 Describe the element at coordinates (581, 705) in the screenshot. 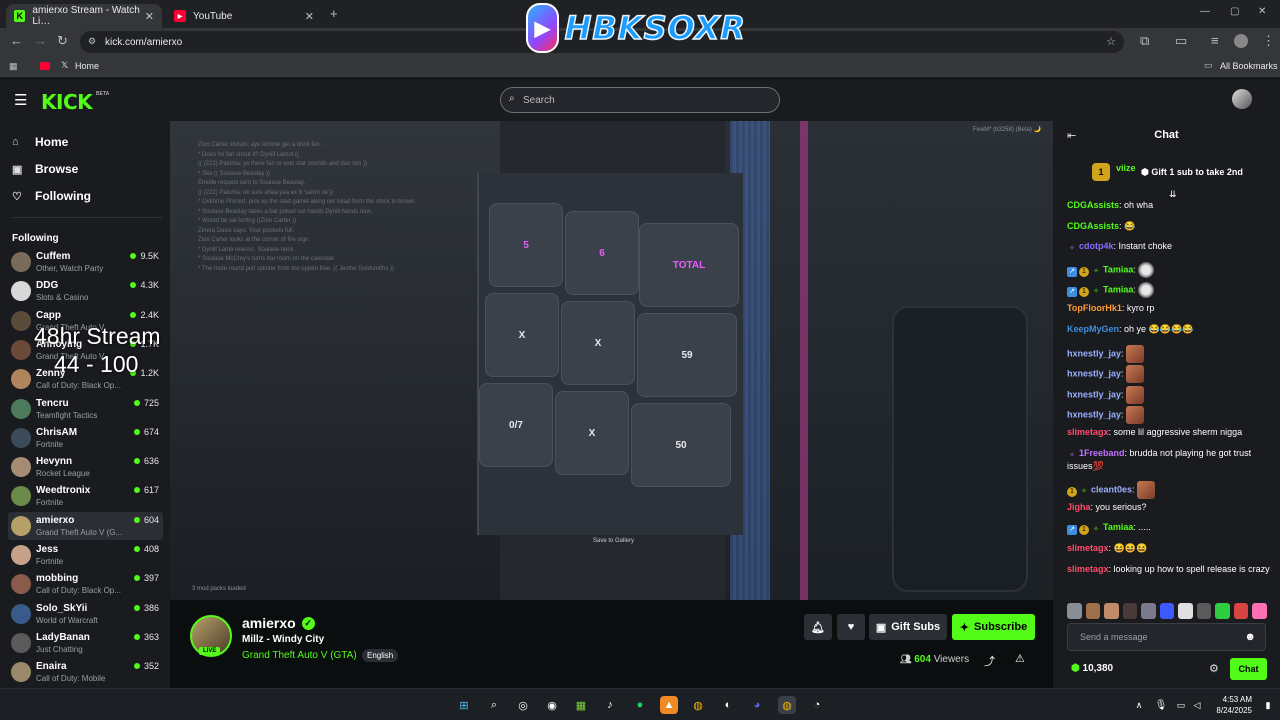

I see `nvidia-icon: ▦` at that location.